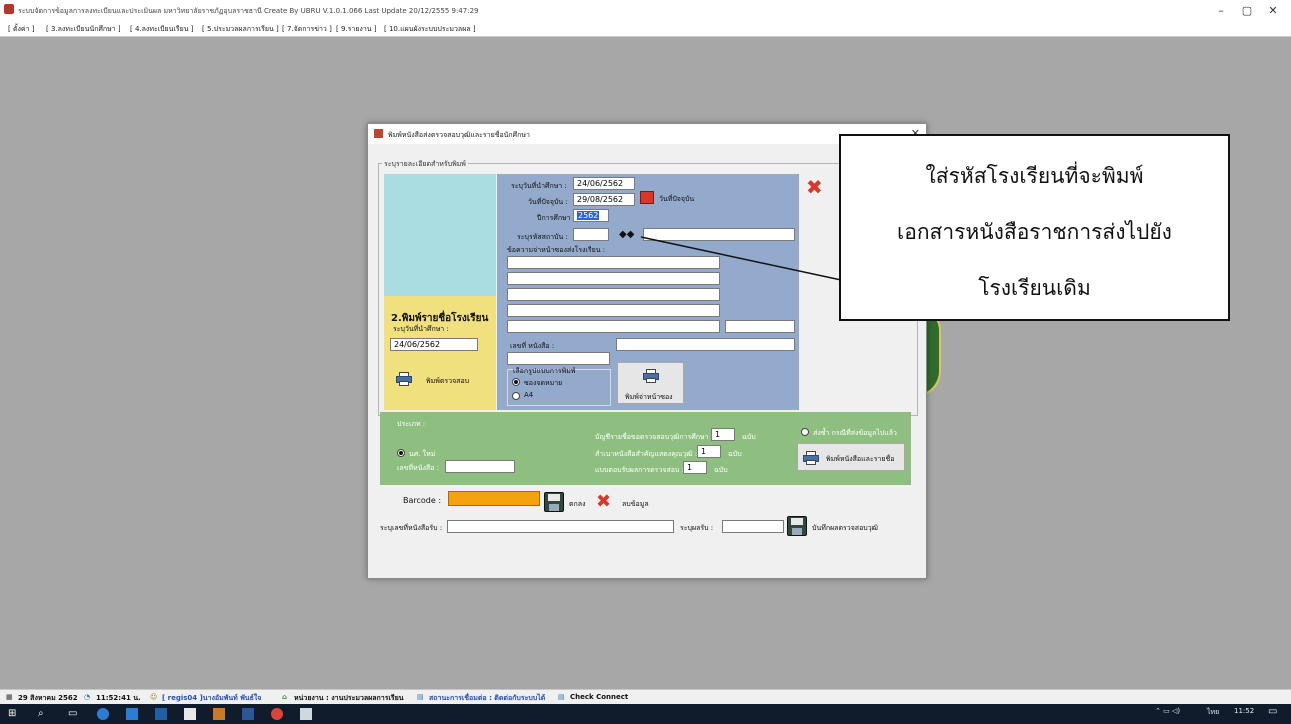 This screenshot has height=724, width=1291. What do you see at coordinates (420, 697) in the screenshot?
I see `network-icon: ▤` at bounding box center [420, 697].